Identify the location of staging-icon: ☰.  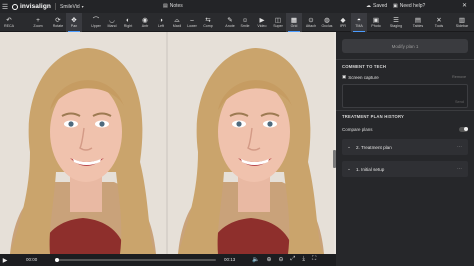
(396, 20).